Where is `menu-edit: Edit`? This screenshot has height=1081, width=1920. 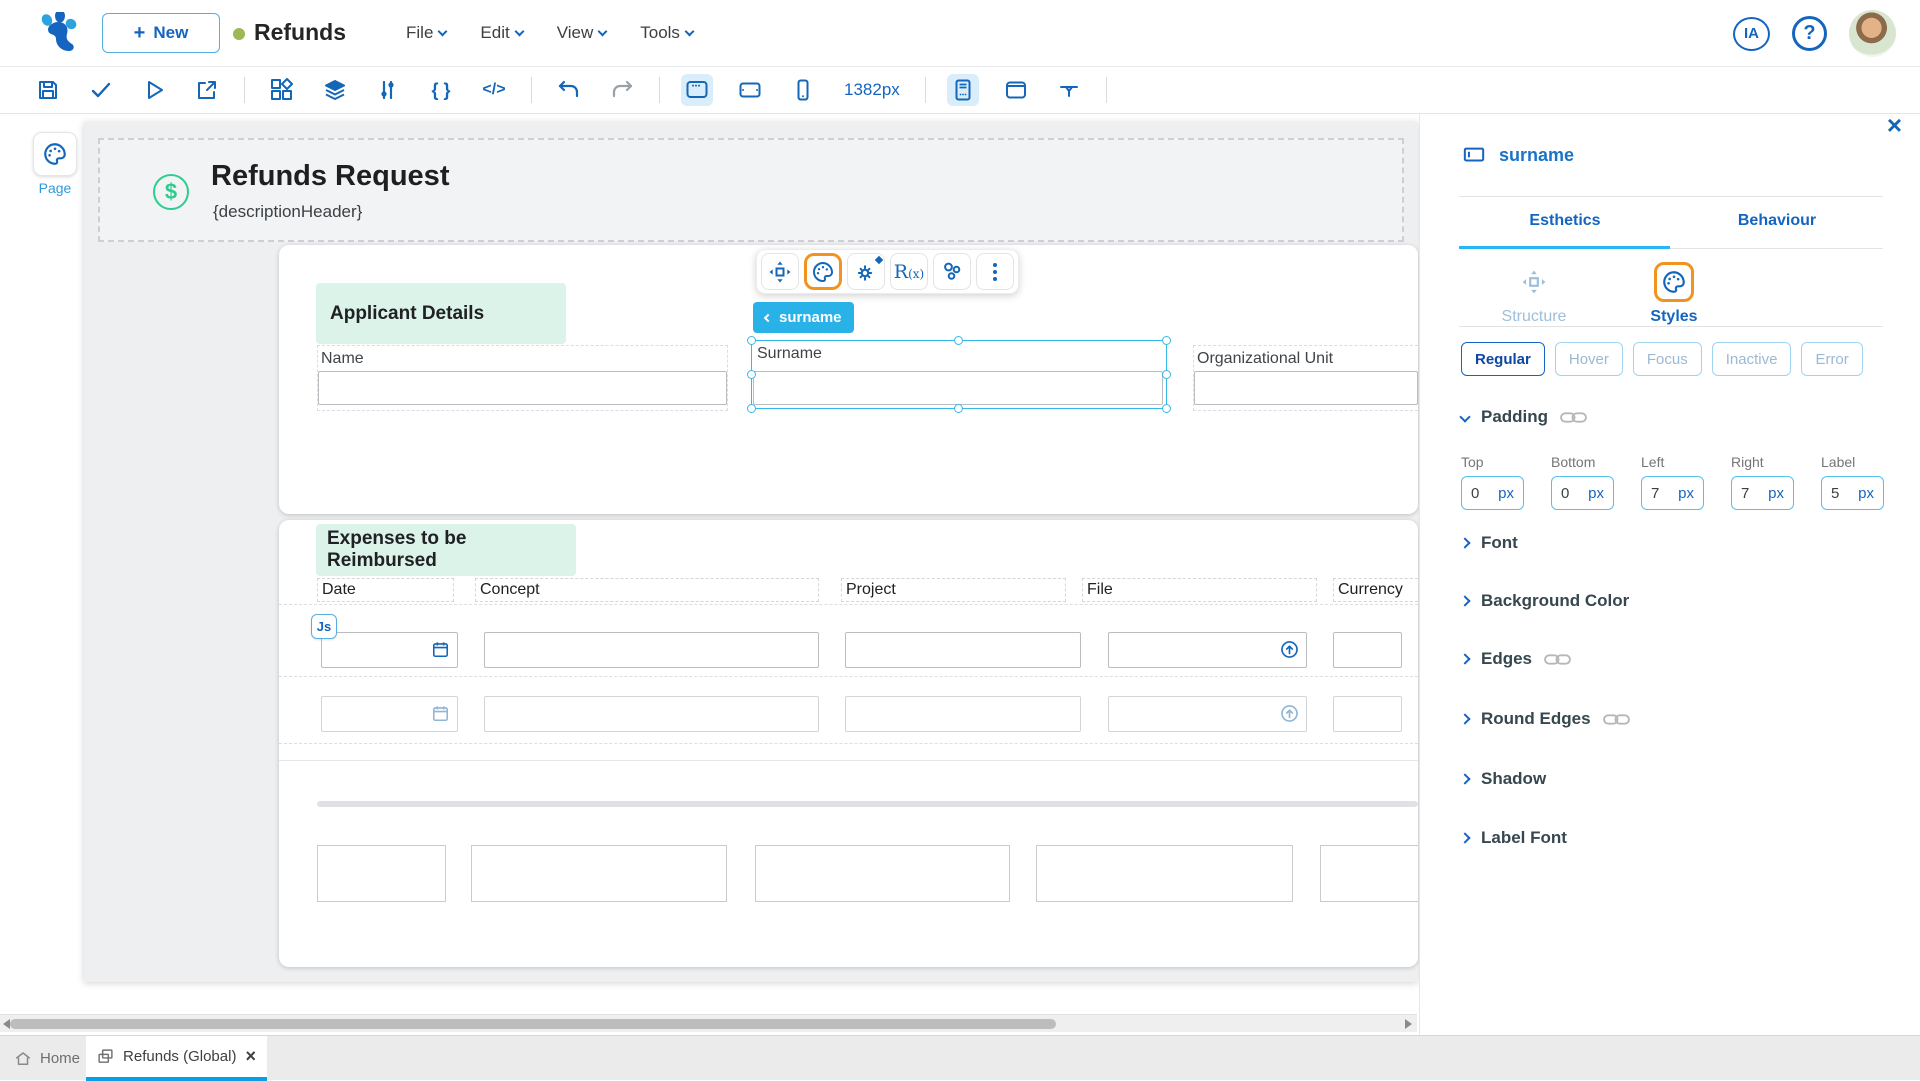 menu-edit: Edit is located at coordinates (502, 33).